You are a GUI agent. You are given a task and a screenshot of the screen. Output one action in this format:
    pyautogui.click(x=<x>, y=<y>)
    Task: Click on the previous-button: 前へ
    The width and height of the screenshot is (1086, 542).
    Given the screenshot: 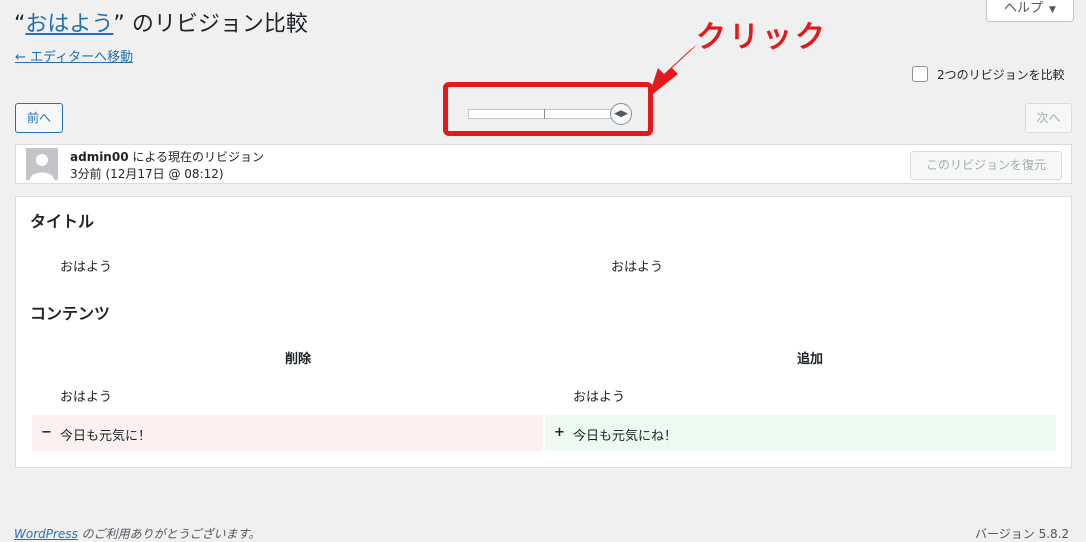 What is the action you would take?
    pyautogui.click(x=39, y=118)
    